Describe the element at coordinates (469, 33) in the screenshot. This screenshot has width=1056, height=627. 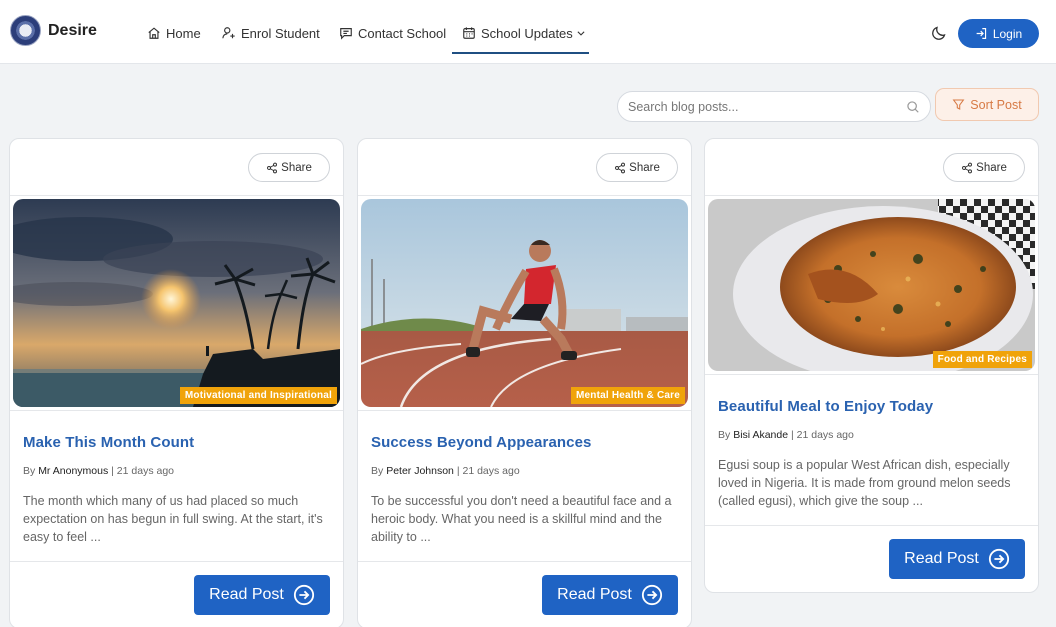
I see `calendar-icon` at that location.